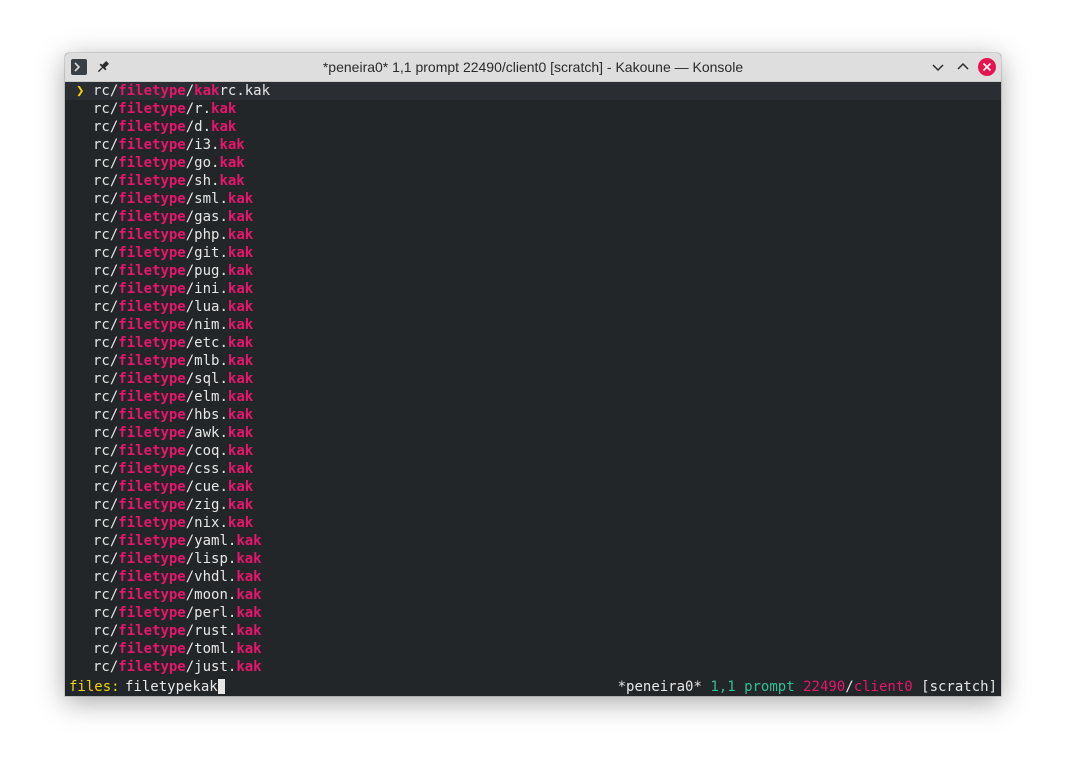 The image size is (1066, 773). What do you see at coordinates (533, 595) in the screenshot?
I see `list-item: rc/filetype/moon.kak` at bounding box center [533, 595].